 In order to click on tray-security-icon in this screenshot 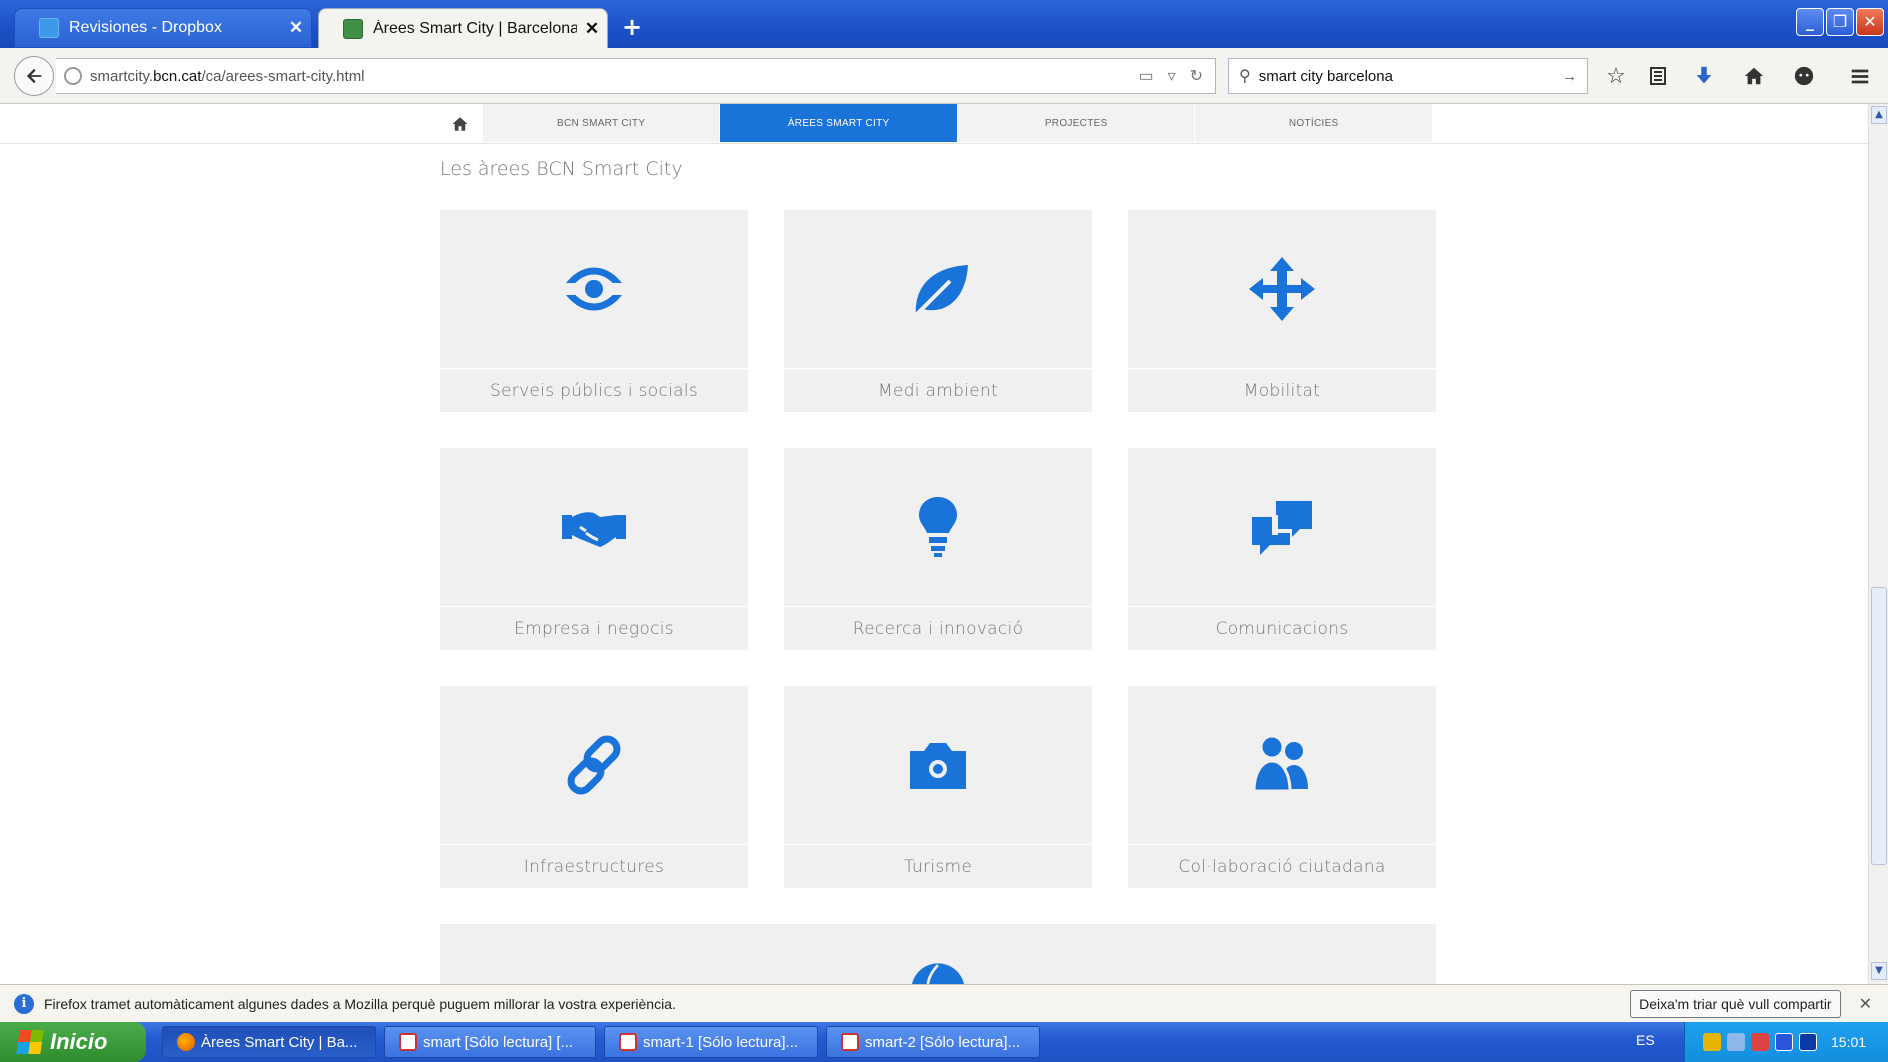, I will do `click(1760, 1042)`.